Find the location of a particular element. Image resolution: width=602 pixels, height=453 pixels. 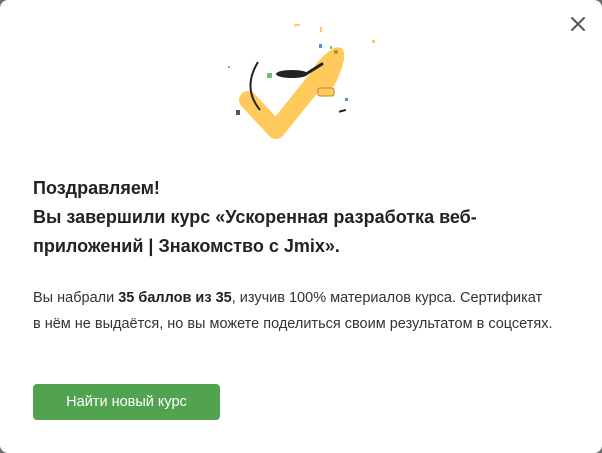

close-icon is located at coordinates (578, 24).